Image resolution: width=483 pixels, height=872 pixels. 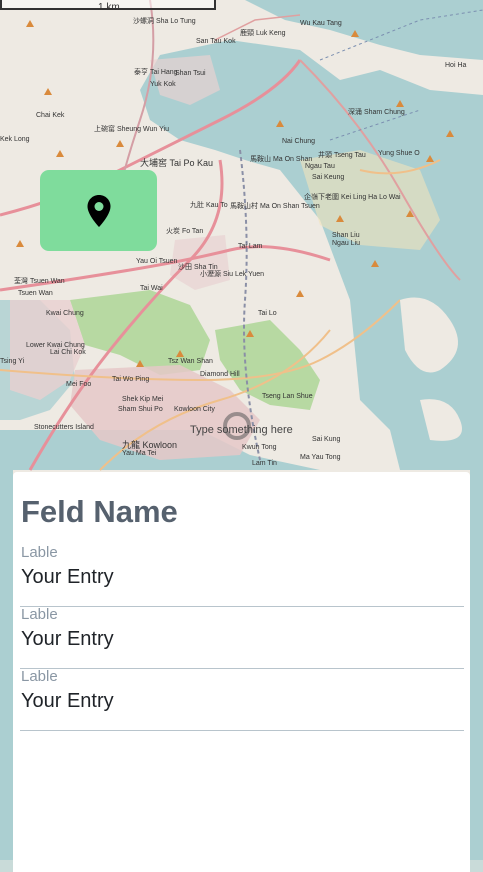 What do you see at coordinates (143, 399) in the screenshot?
I see `map-place-label: Shek Kip Mei` at bounding box center [143, 399].